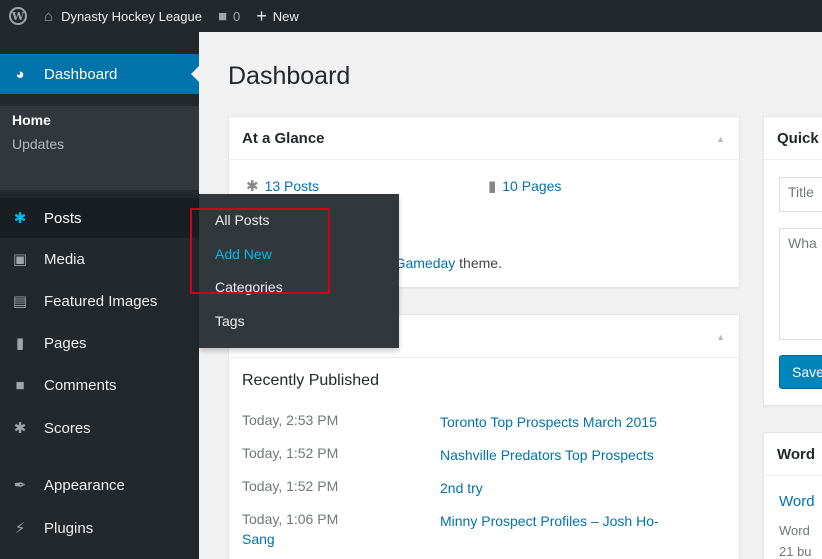 The height and width of the screenshot is (559, 822). Describe the element at coordinates (292, 186) in the screenshot. I see `glance-posts-count: 13 Posts` at that location.